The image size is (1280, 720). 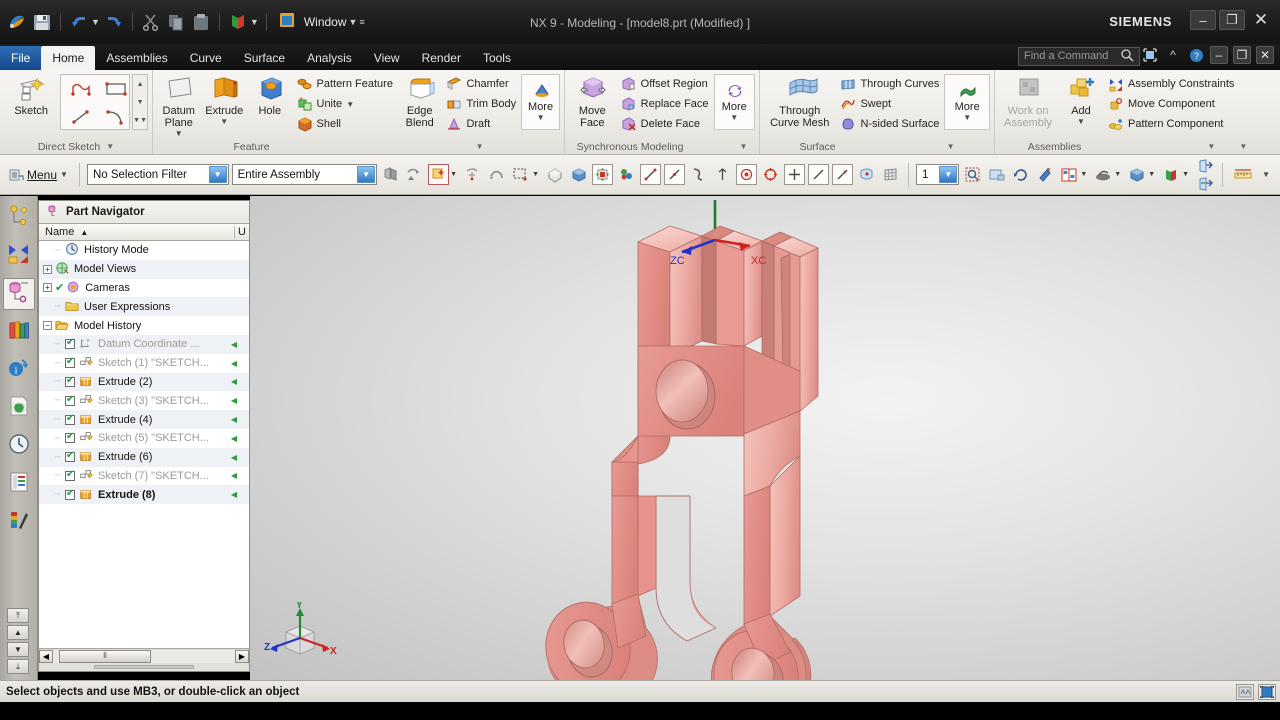 What do you see at coordinates (818, 174) in the screenshot?
I see `slash-button` at bounding box center [818, 174].